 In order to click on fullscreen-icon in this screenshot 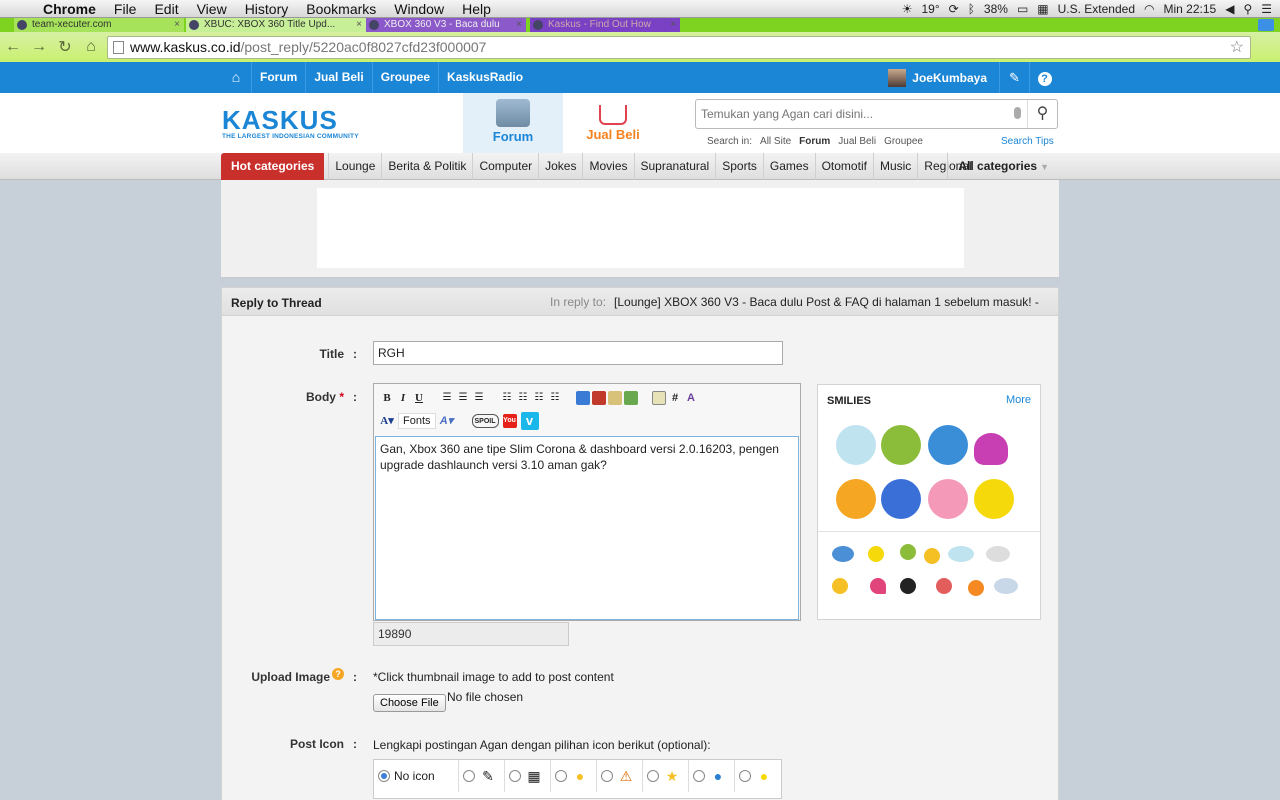, I will do `click(1266, 25)`.